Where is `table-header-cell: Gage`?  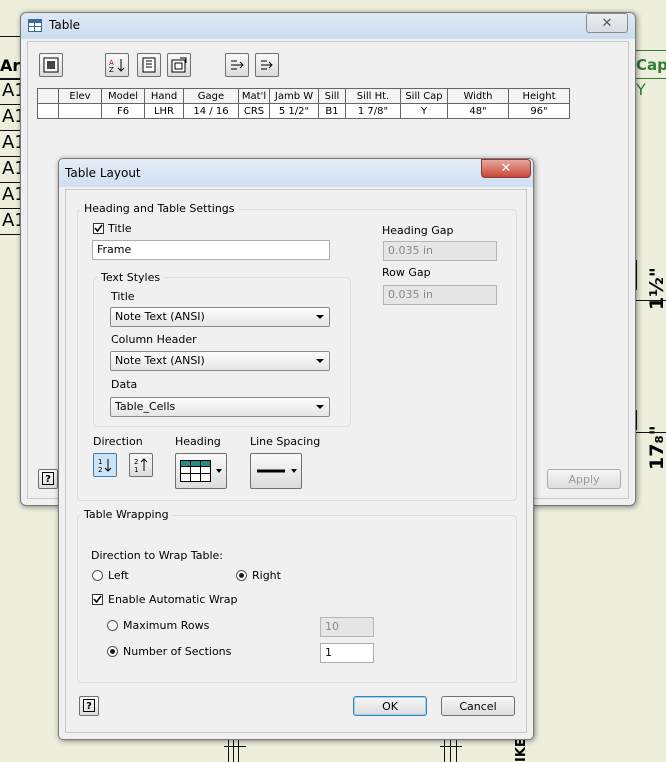
table-header-cell: Gage is located at coordinates (211, 96).